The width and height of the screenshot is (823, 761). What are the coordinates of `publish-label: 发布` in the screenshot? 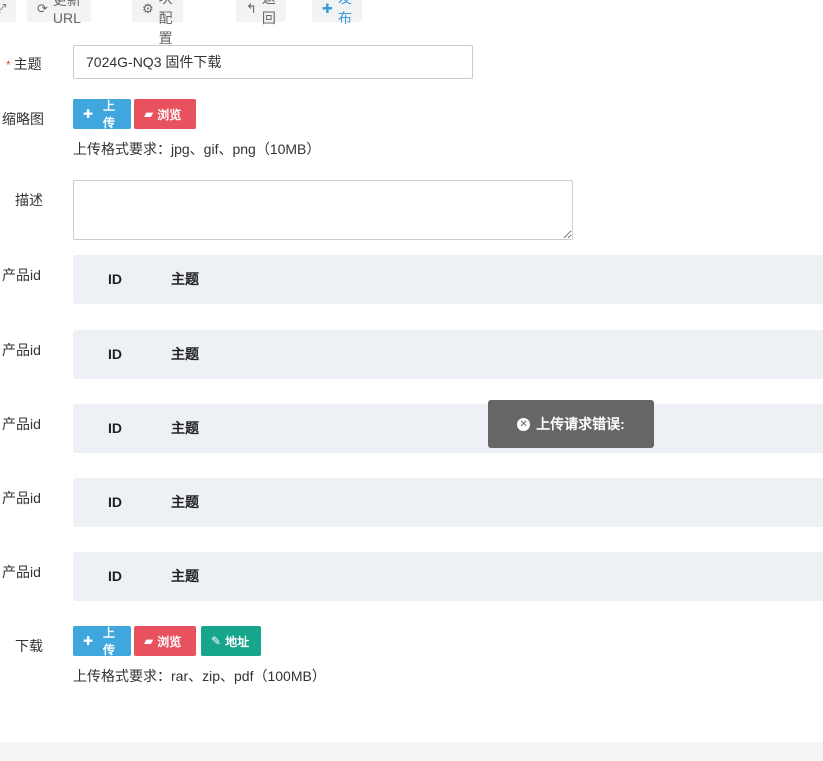 It's located at (344, 13).